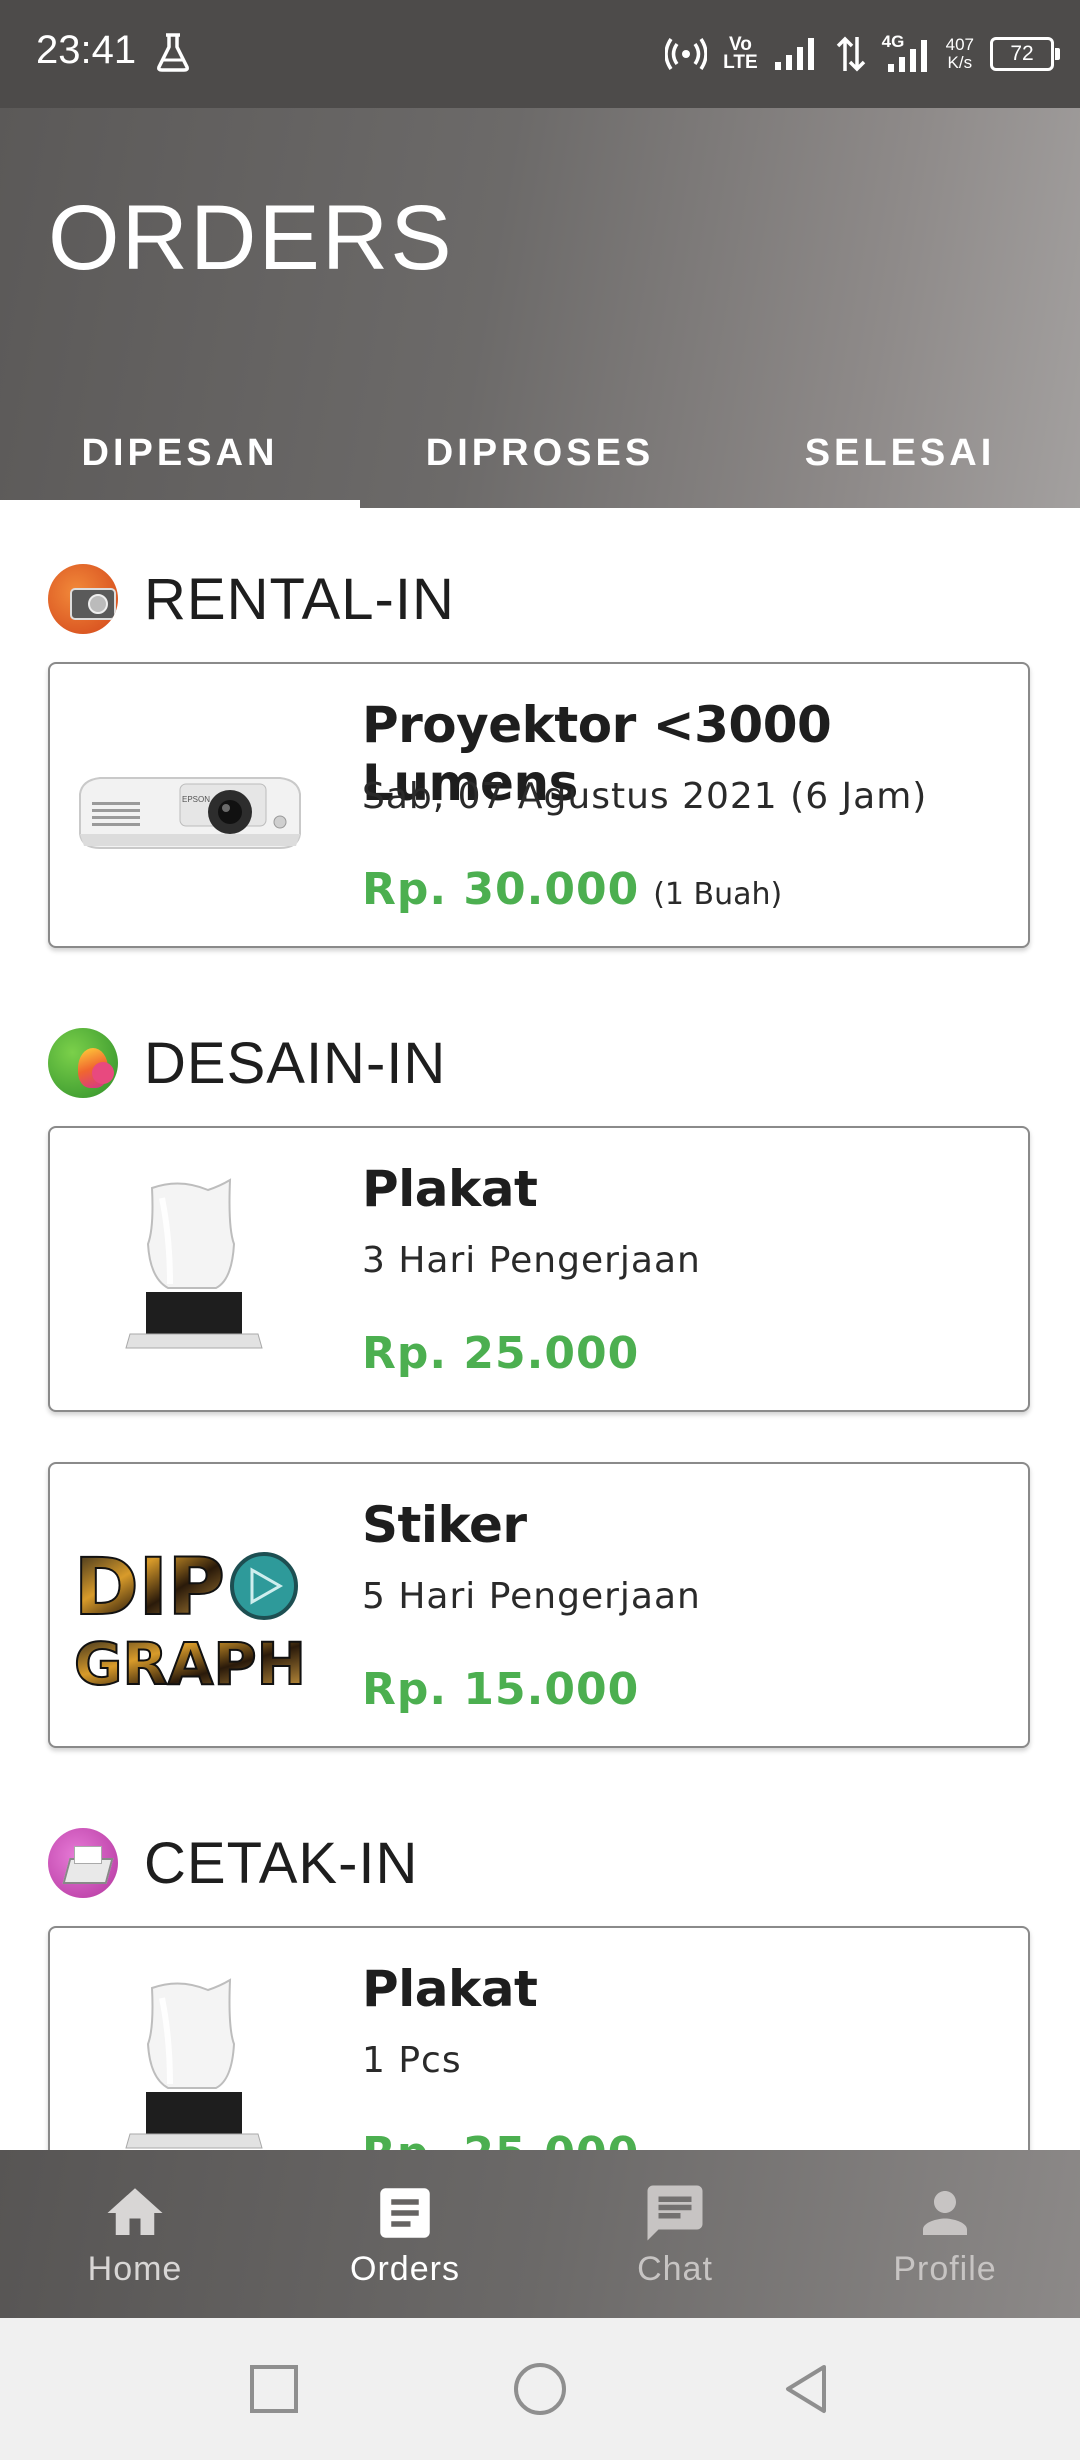 The image size is (1080, 2460). Describe the element at coordinates (196, 799) in the screenshot. I see `projector-brand-label: EPSON` at that location.